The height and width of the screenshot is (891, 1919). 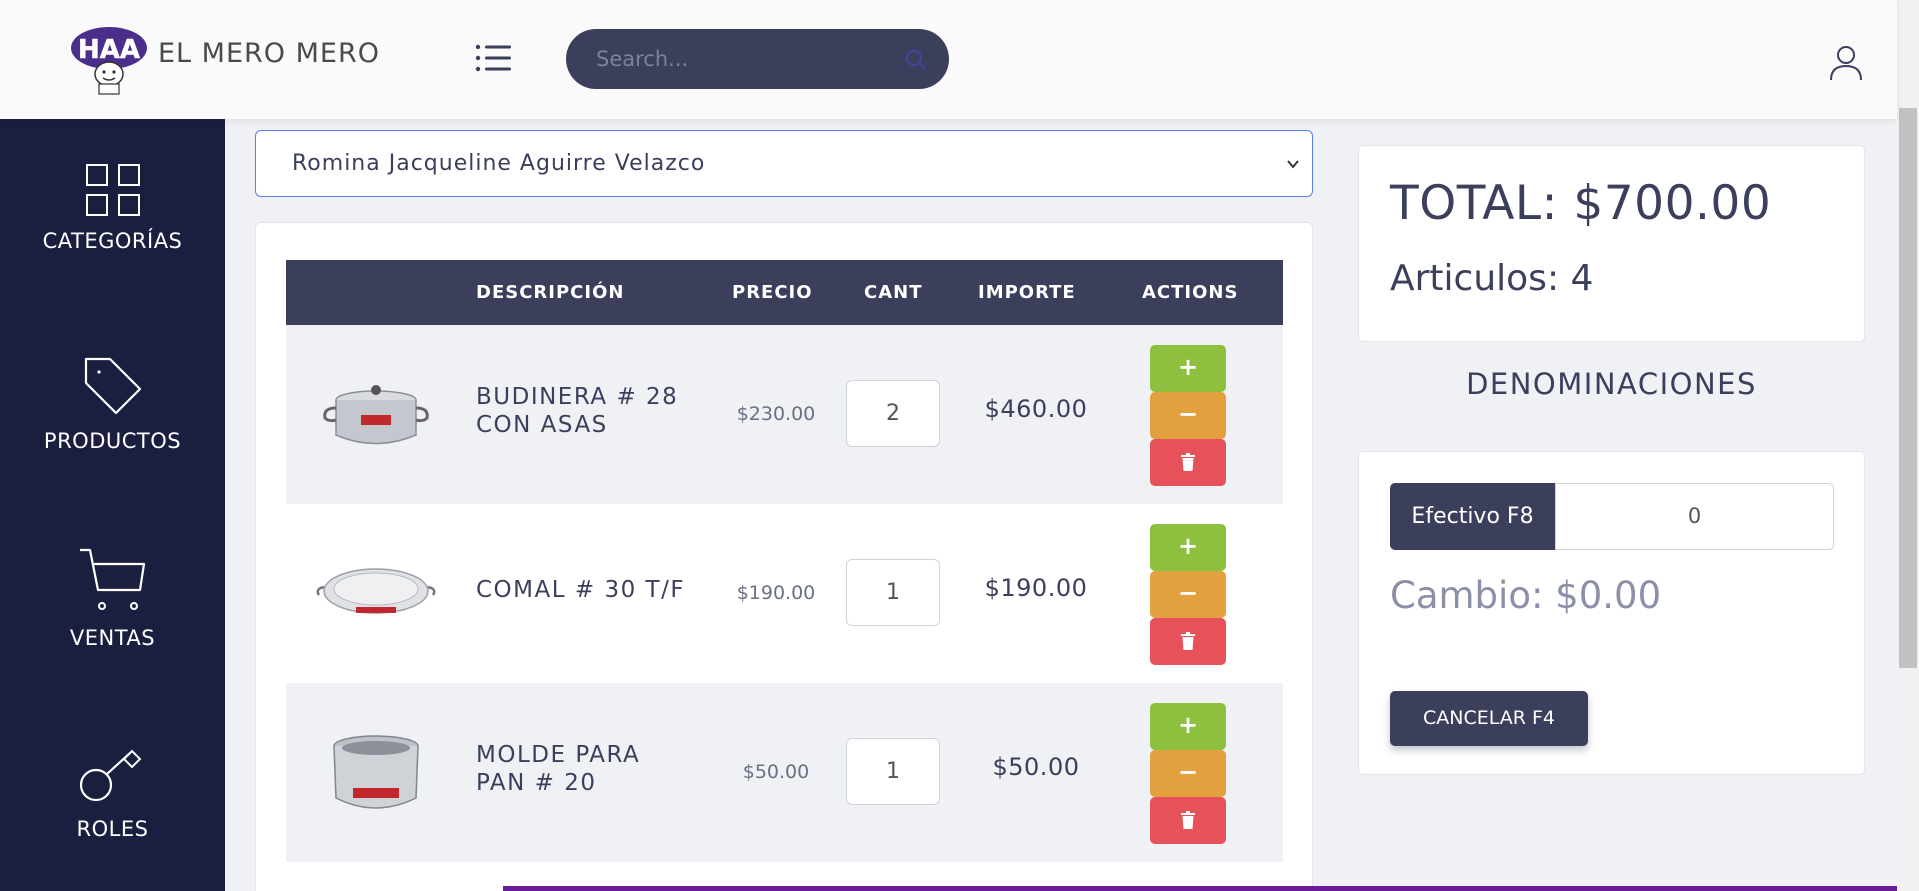 What do you see at coordinates (1846, 63) in the screenshot?
I see `user-profile-icon` at bounding box center [1846, 63].